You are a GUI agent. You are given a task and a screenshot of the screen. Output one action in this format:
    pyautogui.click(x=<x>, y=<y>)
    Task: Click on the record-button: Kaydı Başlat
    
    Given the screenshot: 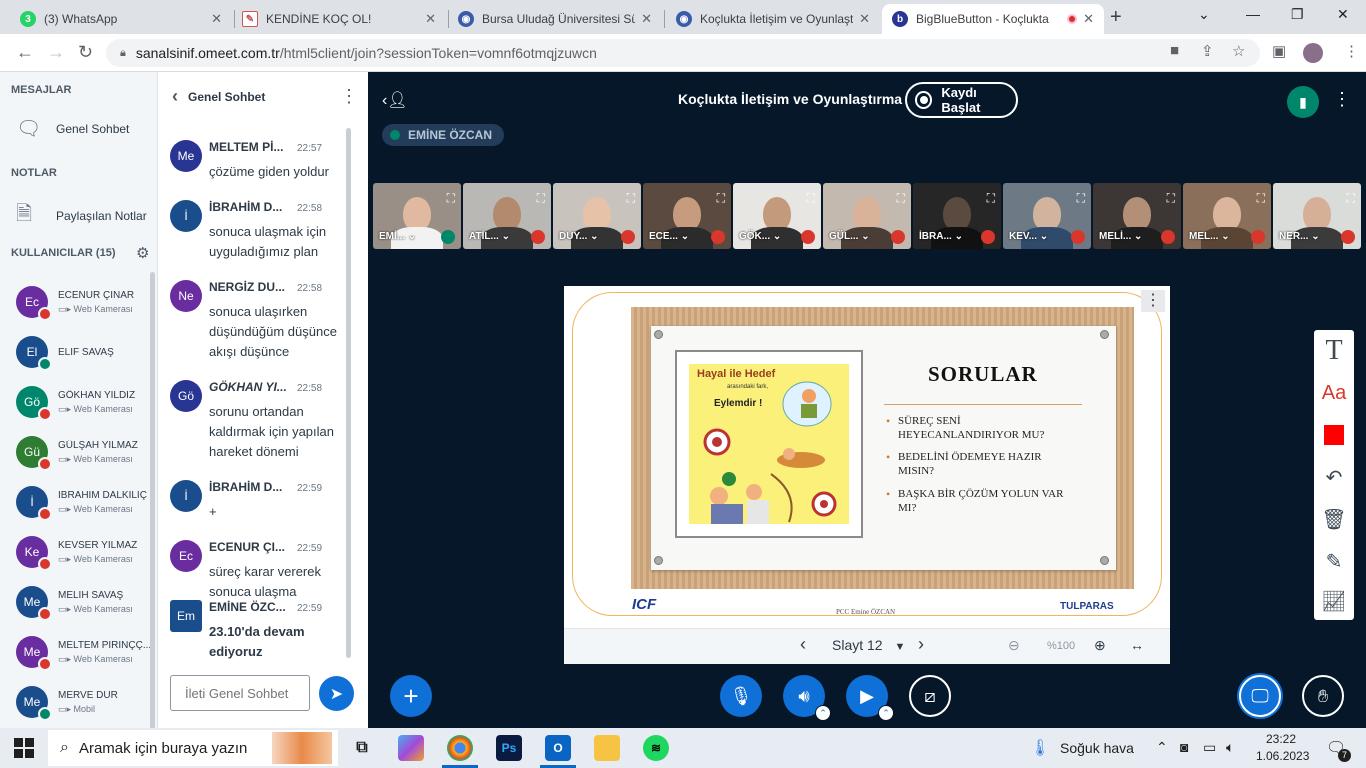 What is the action you would take?
    pyautogui.click(x=961, y=100)
    